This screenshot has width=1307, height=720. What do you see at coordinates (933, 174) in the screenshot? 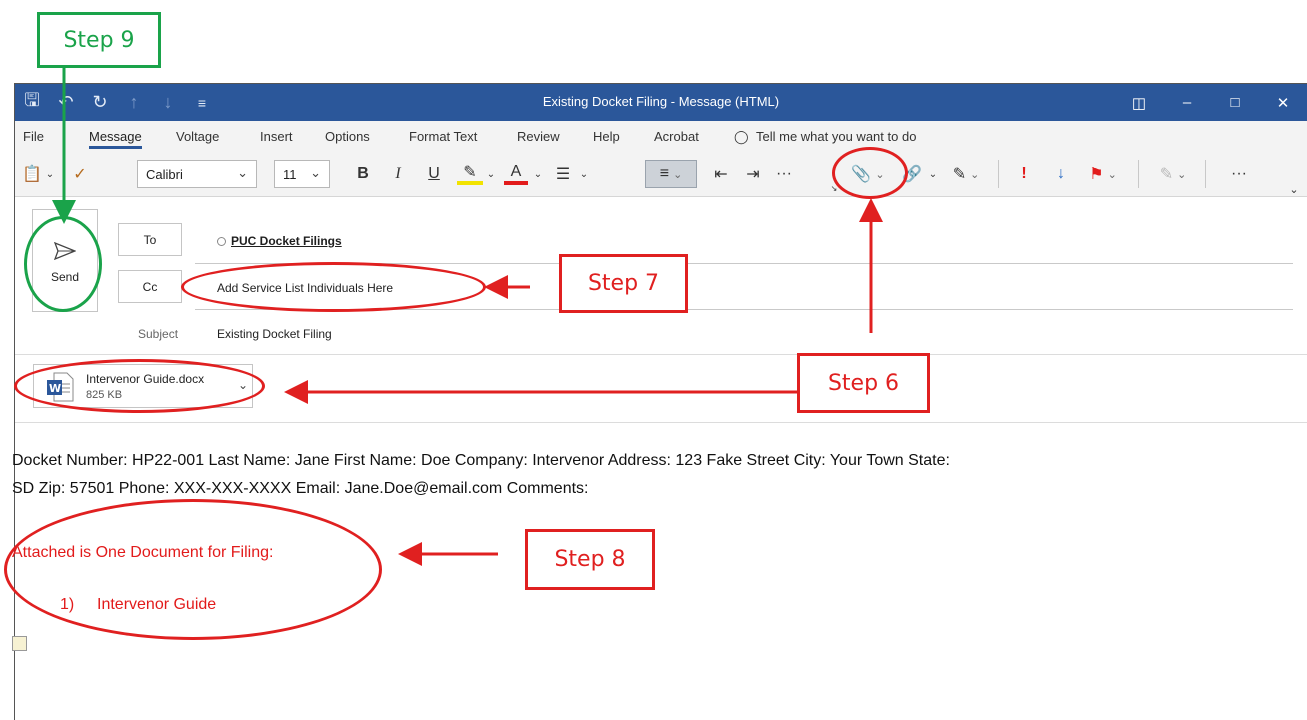
I see `link-dropdown-icon: ⌄` at bounding box center [933, 174].